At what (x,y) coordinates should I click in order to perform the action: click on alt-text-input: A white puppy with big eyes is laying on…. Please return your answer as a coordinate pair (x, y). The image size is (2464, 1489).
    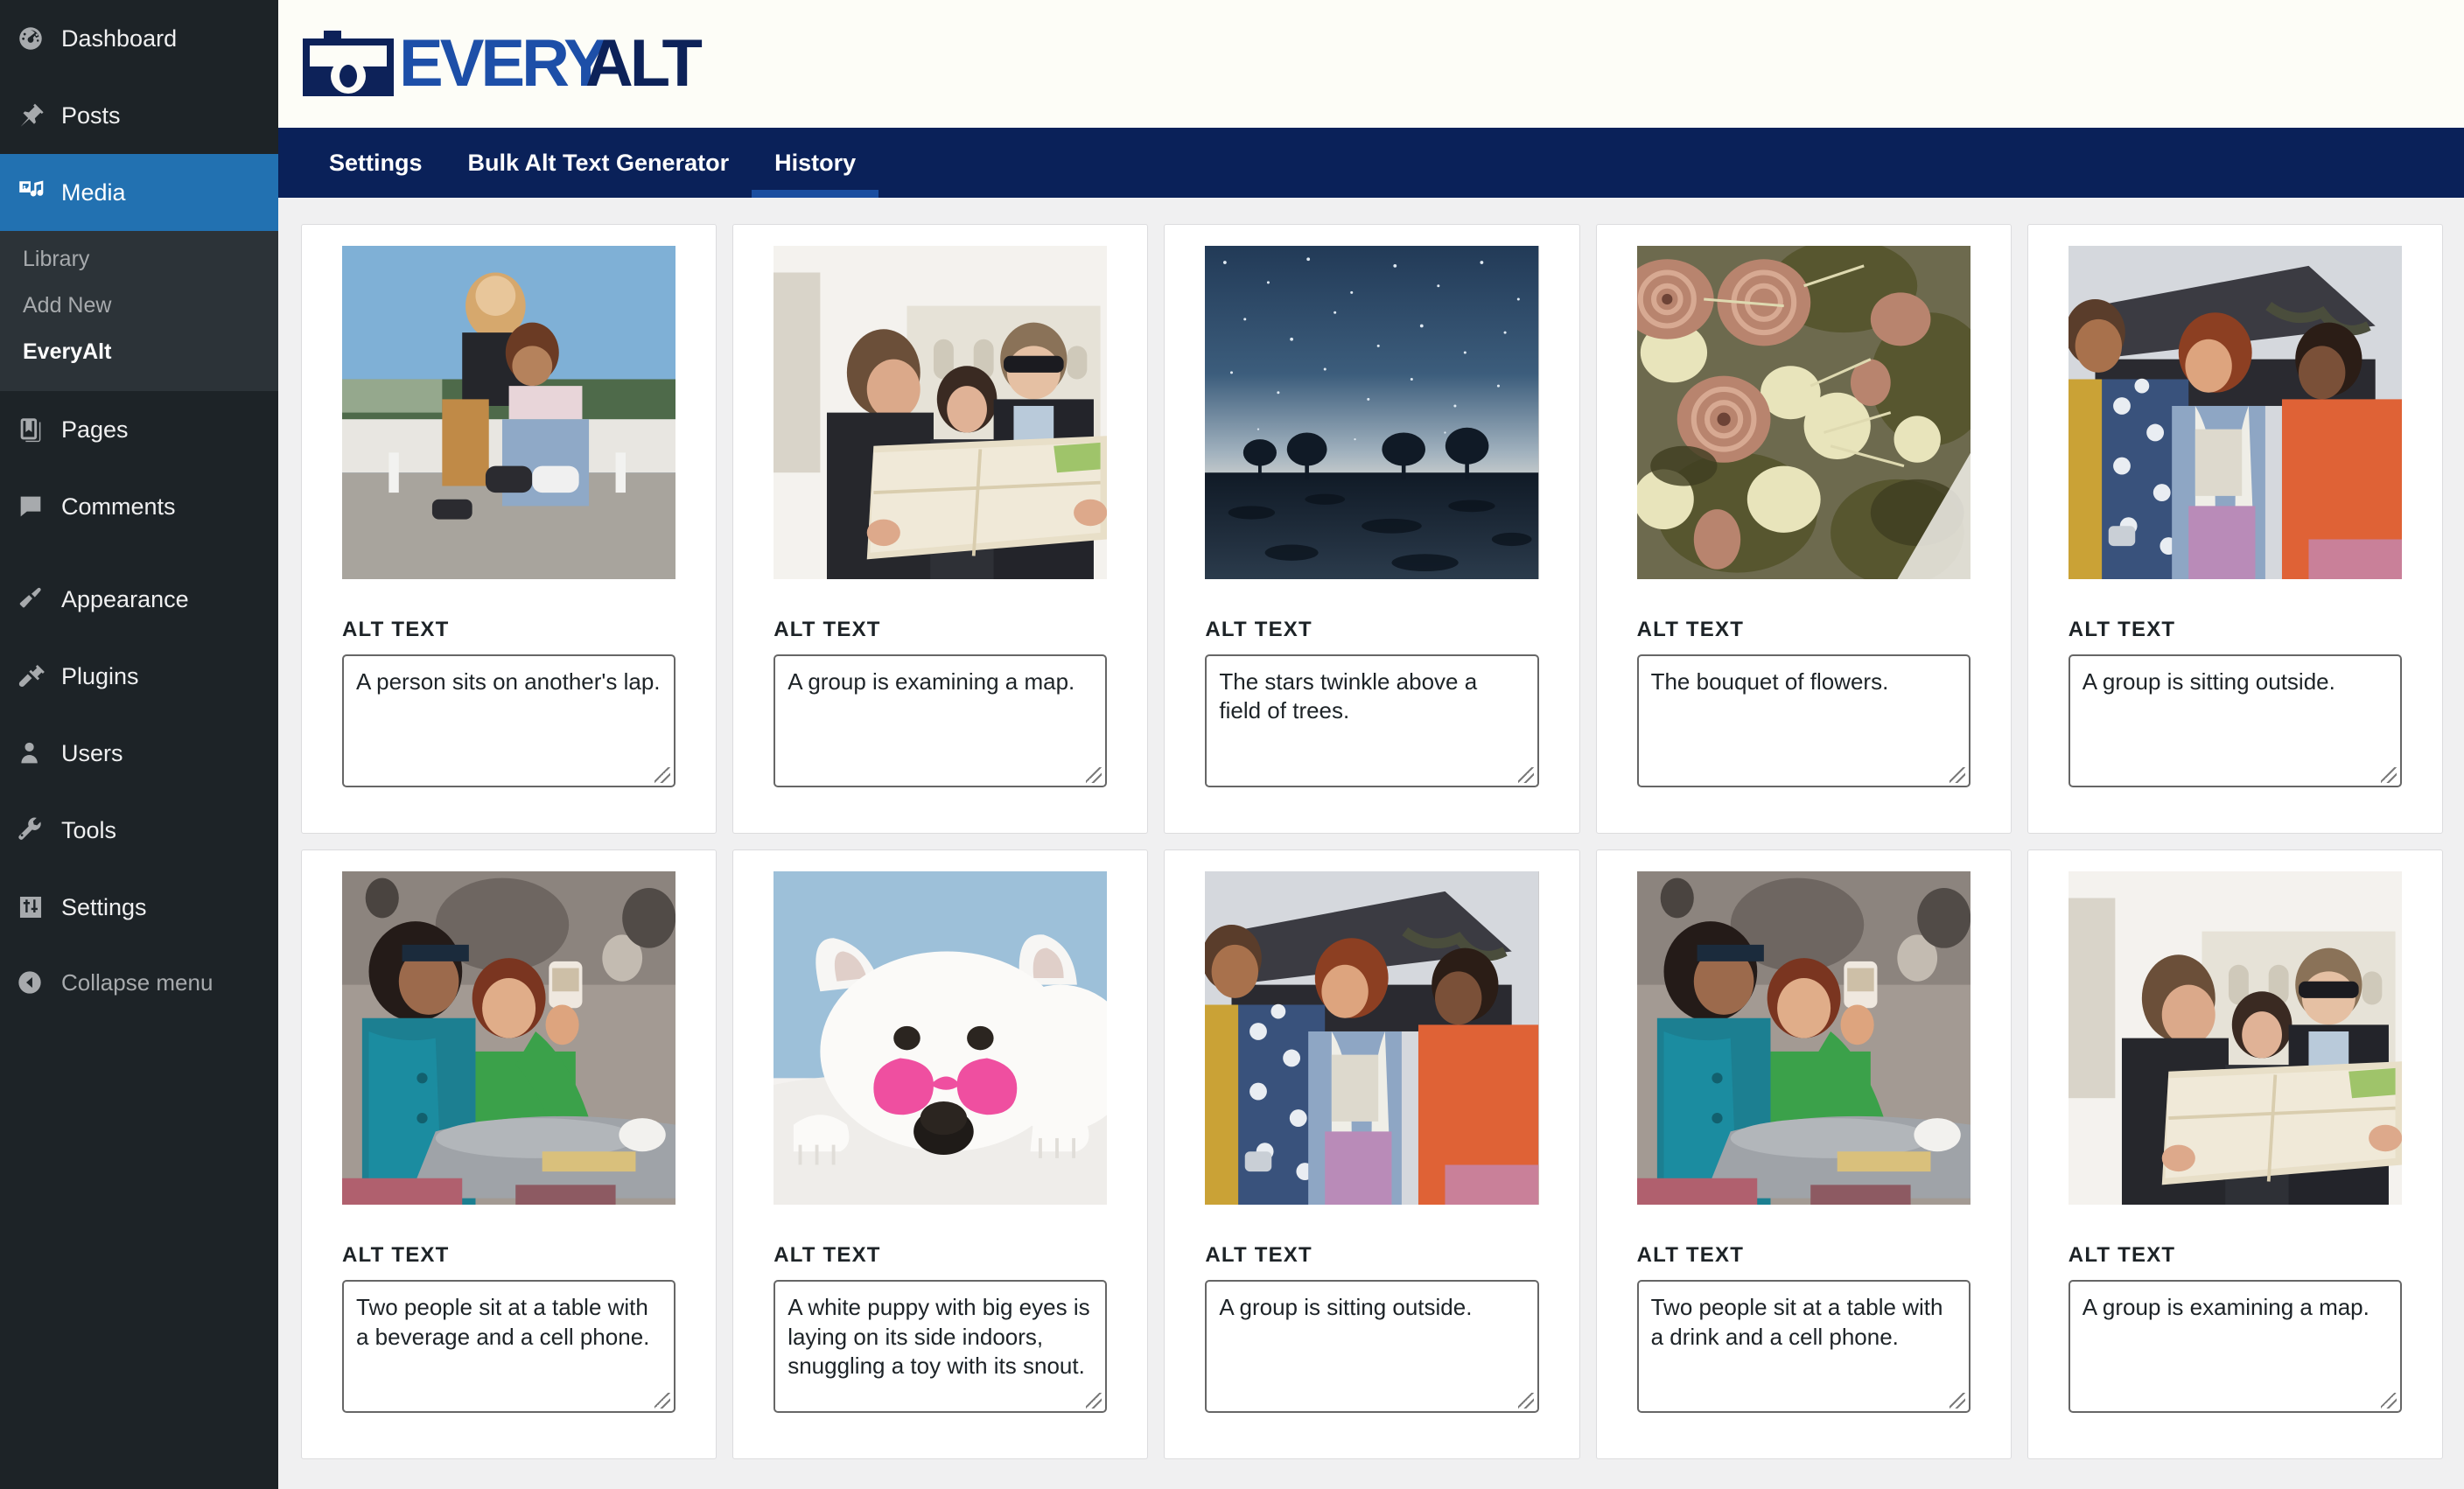
    Looking at the image, I should click on (941, 1347).